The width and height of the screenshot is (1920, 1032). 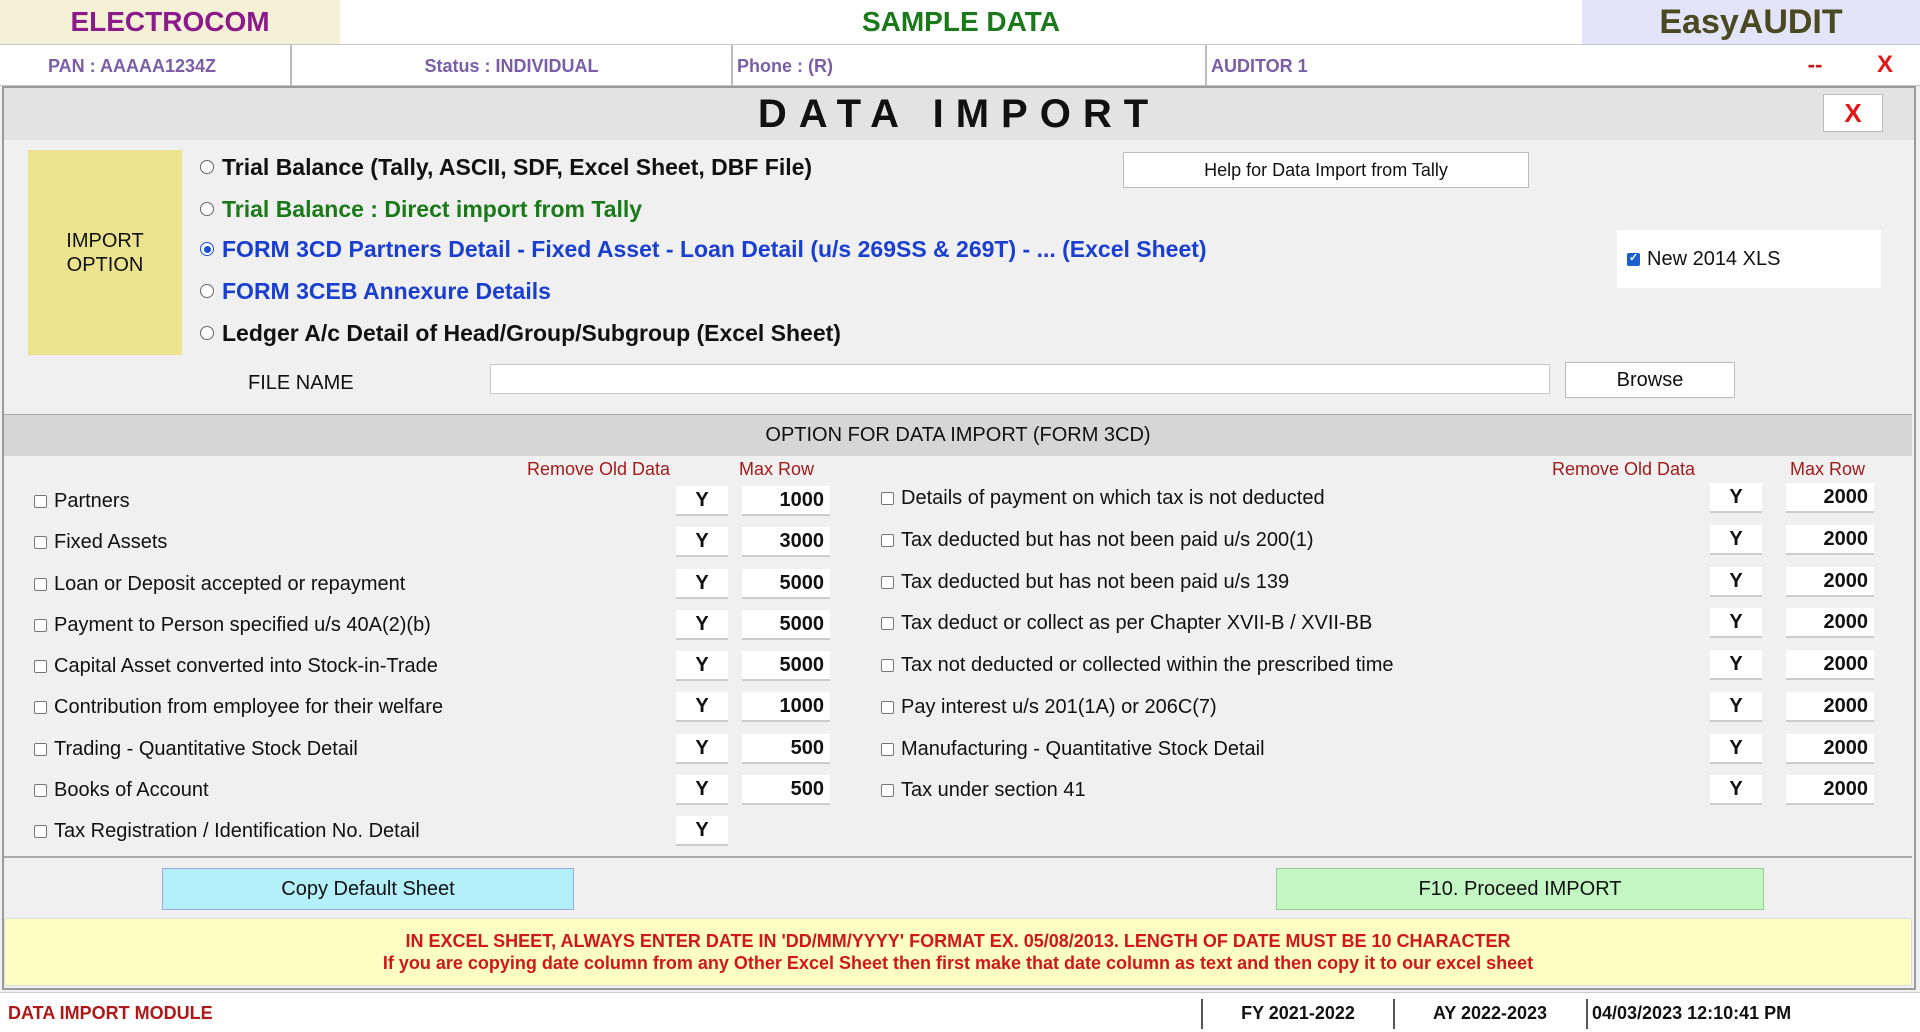 I want to click on right-option-item: Tax under section 41, so click(x=983, y=790).